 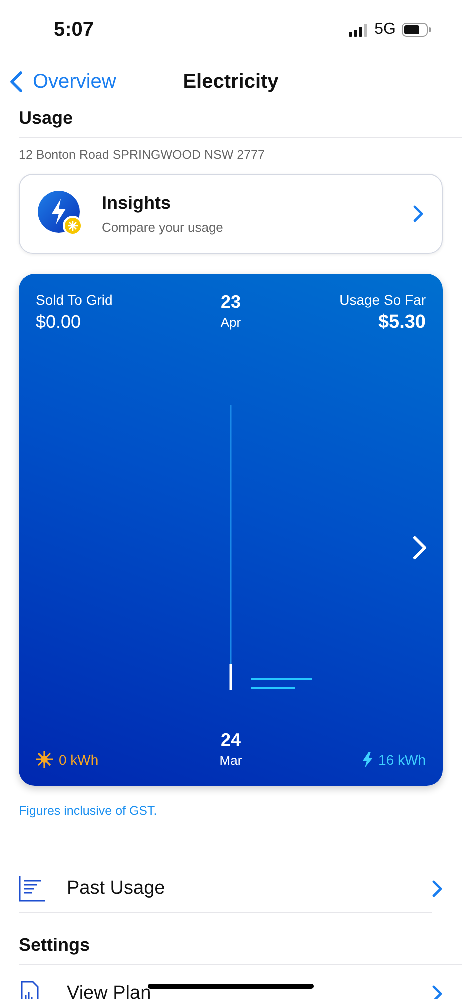 What do you see at coordinates (142, 154) in the screenshot?
I see `address-text: 12 Bonton Road SPRINGWOOD NSW 2777` at bounding box center [142, 154].